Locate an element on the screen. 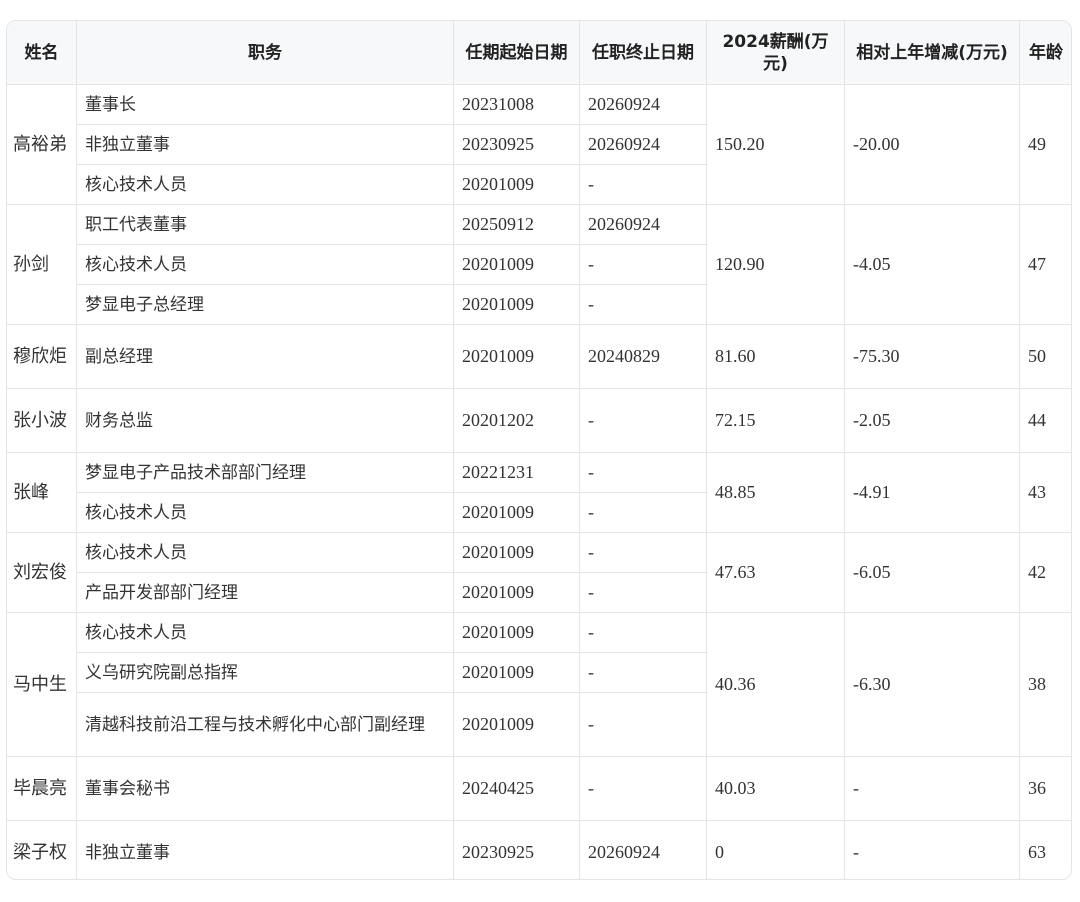 The image size is (1080, 902). change-cell: -2.05 is located at coordinates (932, 420).